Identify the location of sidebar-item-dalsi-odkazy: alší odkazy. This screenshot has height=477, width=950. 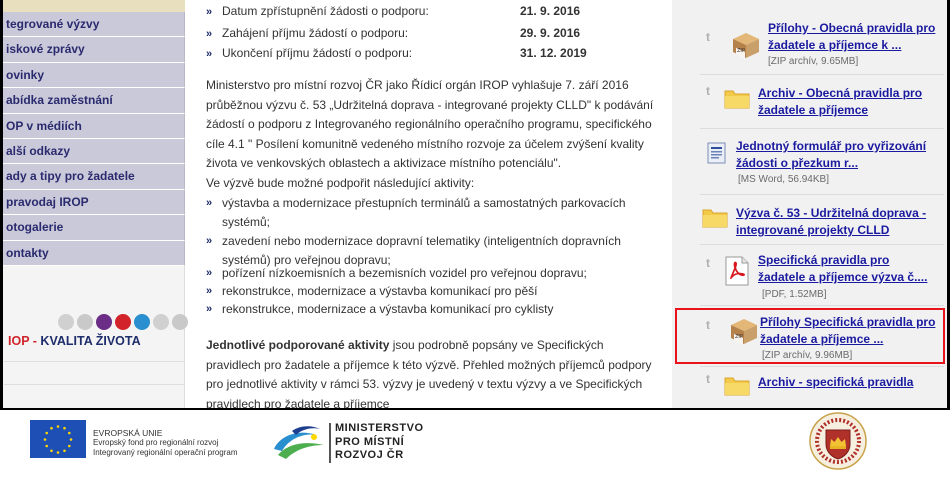
(92, 151).